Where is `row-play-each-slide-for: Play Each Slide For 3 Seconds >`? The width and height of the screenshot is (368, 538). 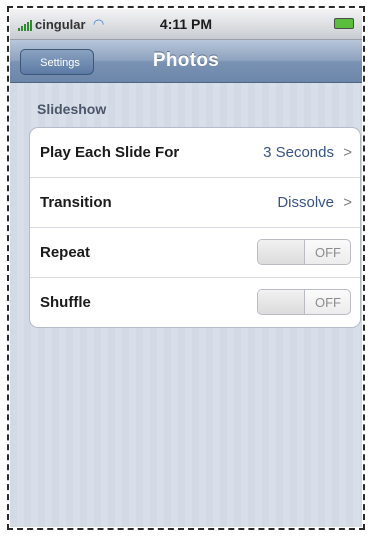
row-play-each-slide-for: Play Each Slide For 3 Seconds > is located at coordinates (195, 153).